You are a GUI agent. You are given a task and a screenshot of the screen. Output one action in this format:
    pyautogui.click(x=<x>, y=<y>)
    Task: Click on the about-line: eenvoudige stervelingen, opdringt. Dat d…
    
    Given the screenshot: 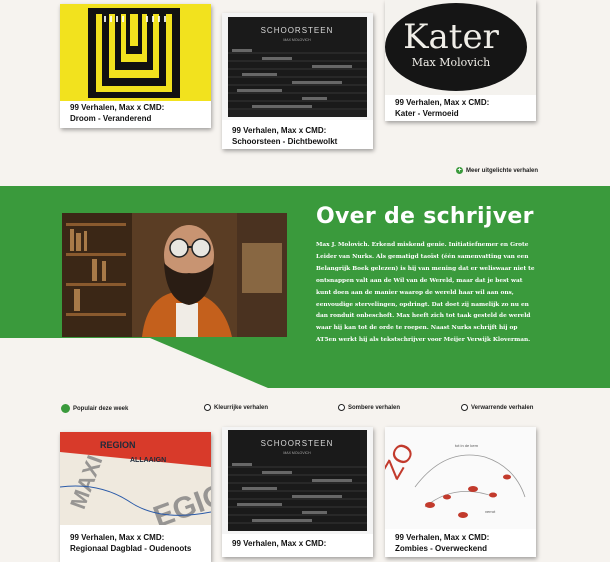 What is the action you would take?
    pyautogui.click(x=422, y=304)
    